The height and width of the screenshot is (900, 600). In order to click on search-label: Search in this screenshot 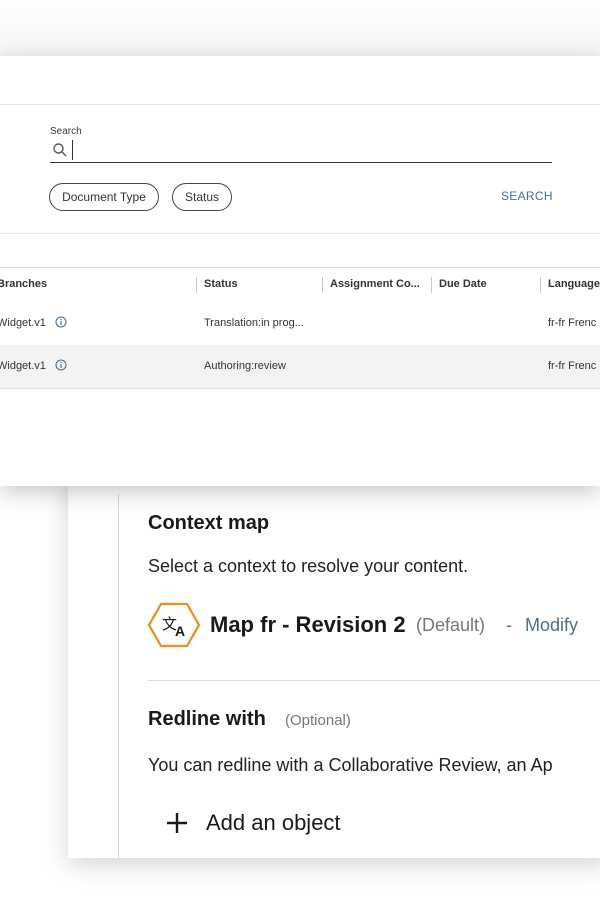, I will do `click(66, 131)`.